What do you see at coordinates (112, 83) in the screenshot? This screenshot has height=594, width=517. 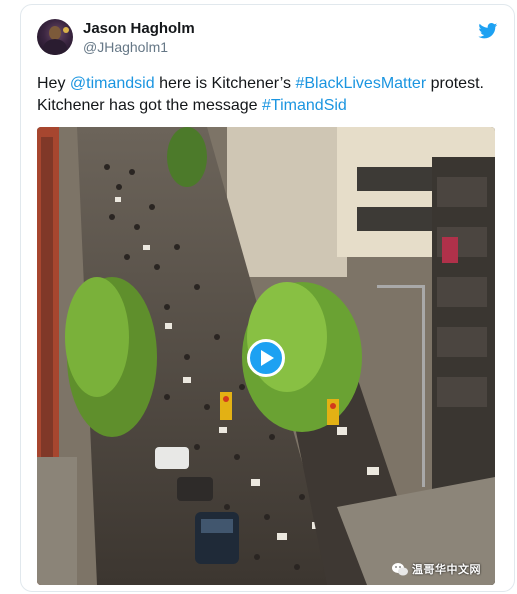 I see `mention-link: @timandsid` at bounding box center [112, 83].